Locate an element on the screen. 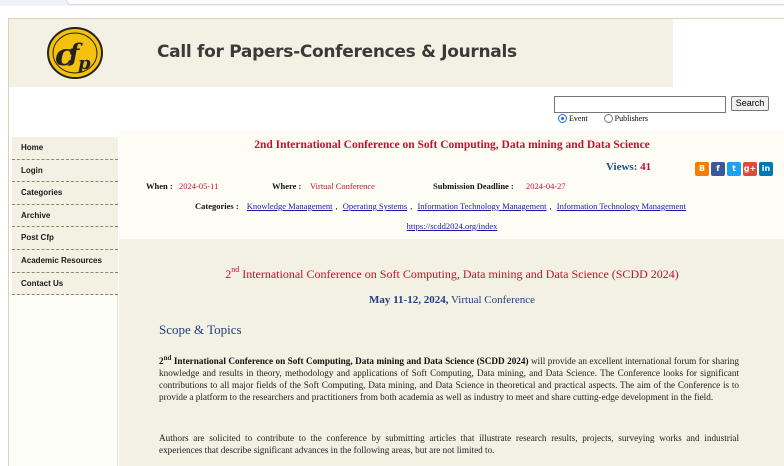  event-dates: May 11-12, 2024, Virtual Conference is located at coordinates (451, 300).